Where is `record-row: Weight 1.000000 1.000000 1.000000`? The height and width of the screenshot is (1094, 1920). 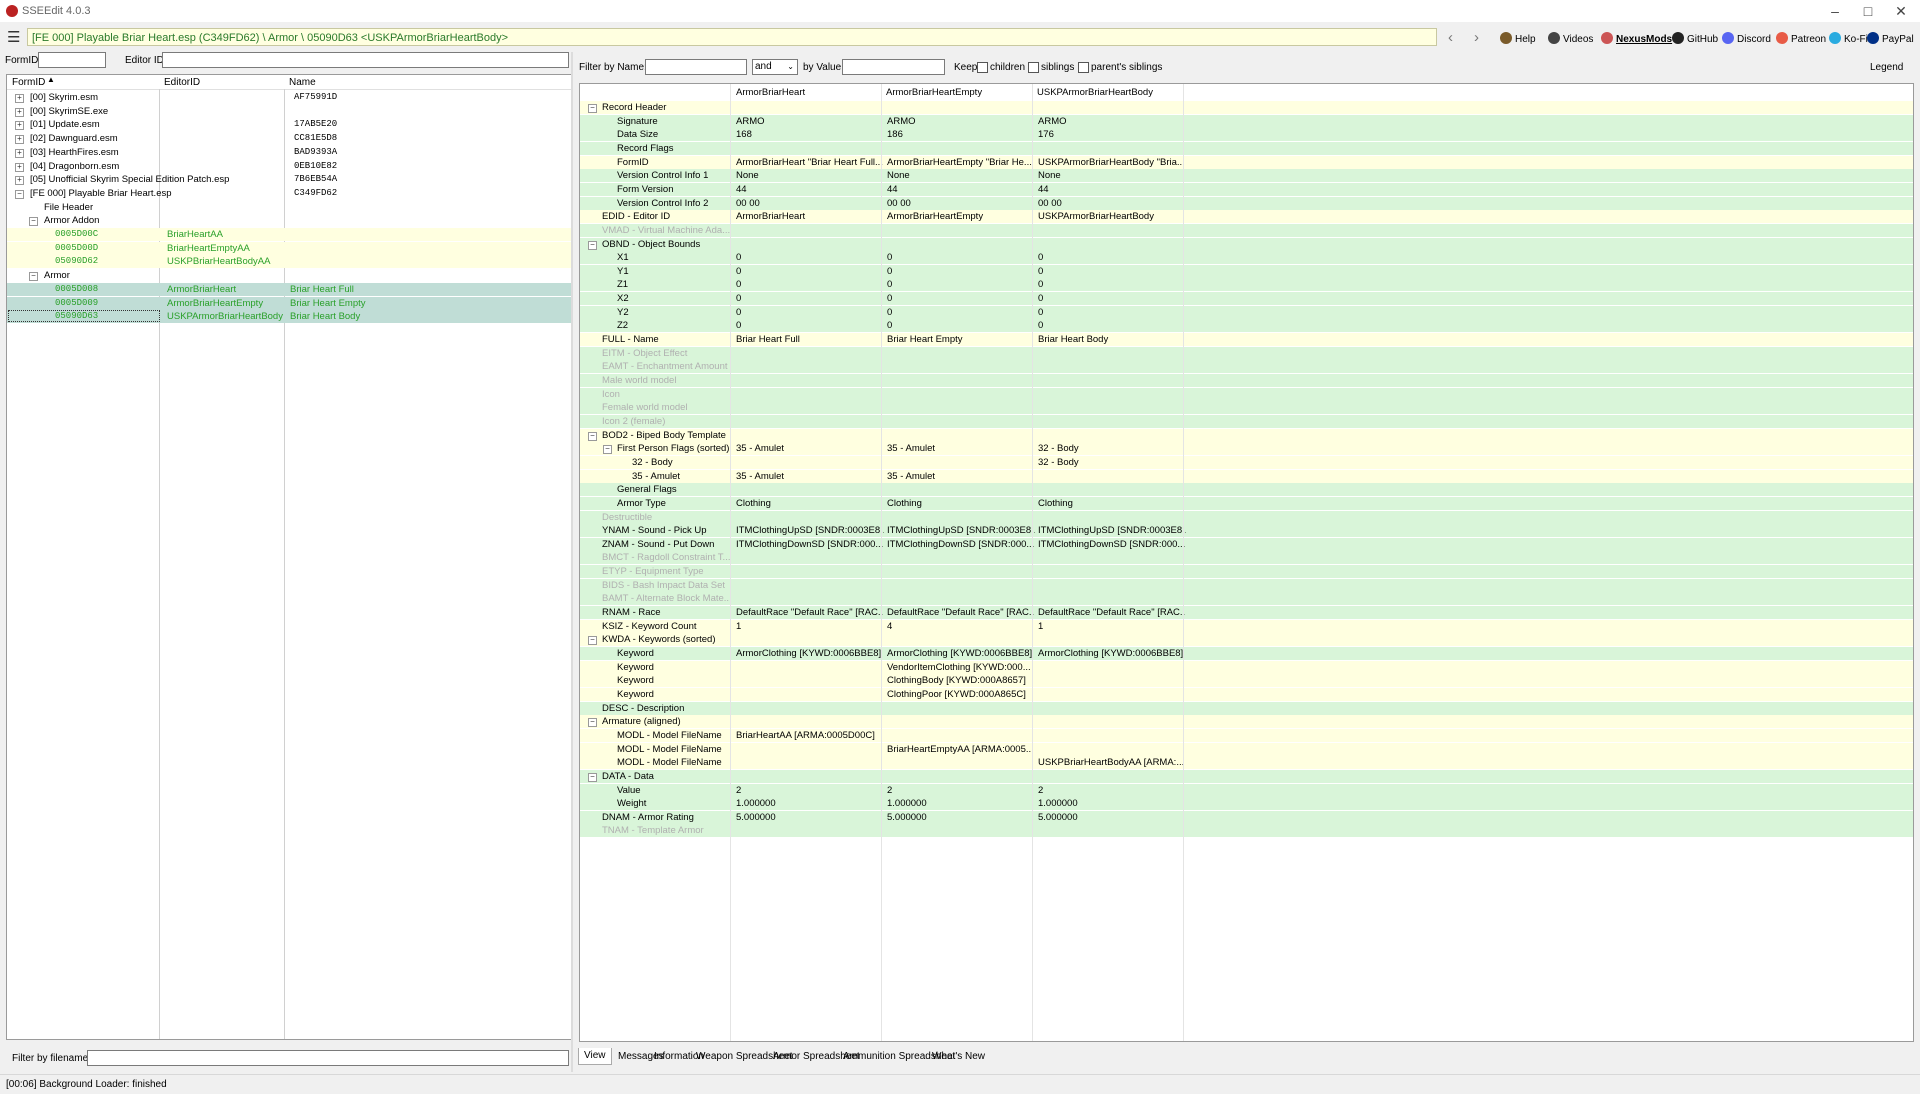 record-row: Weight 1.000000 1.000000 1.000000 is located at coordinates (1246, 804).